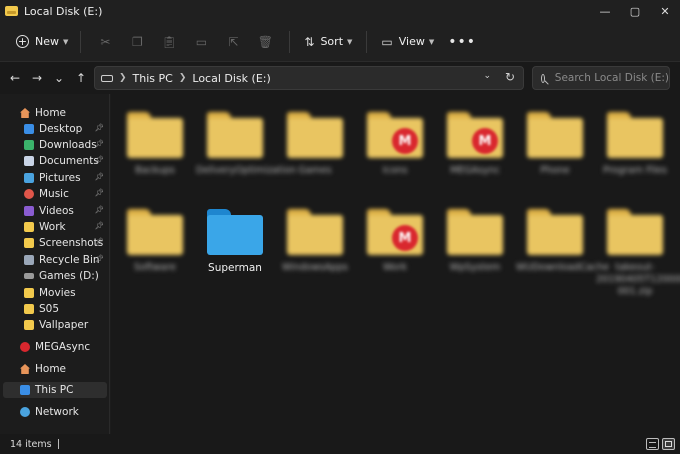 Image resolution: width=680 pixels, height=454 pixels. What do you see at coordinates (54, 347) in the screenshot?
I see `sidebar-item-megasync: MEGAsync` at bounding box center [54, 347].